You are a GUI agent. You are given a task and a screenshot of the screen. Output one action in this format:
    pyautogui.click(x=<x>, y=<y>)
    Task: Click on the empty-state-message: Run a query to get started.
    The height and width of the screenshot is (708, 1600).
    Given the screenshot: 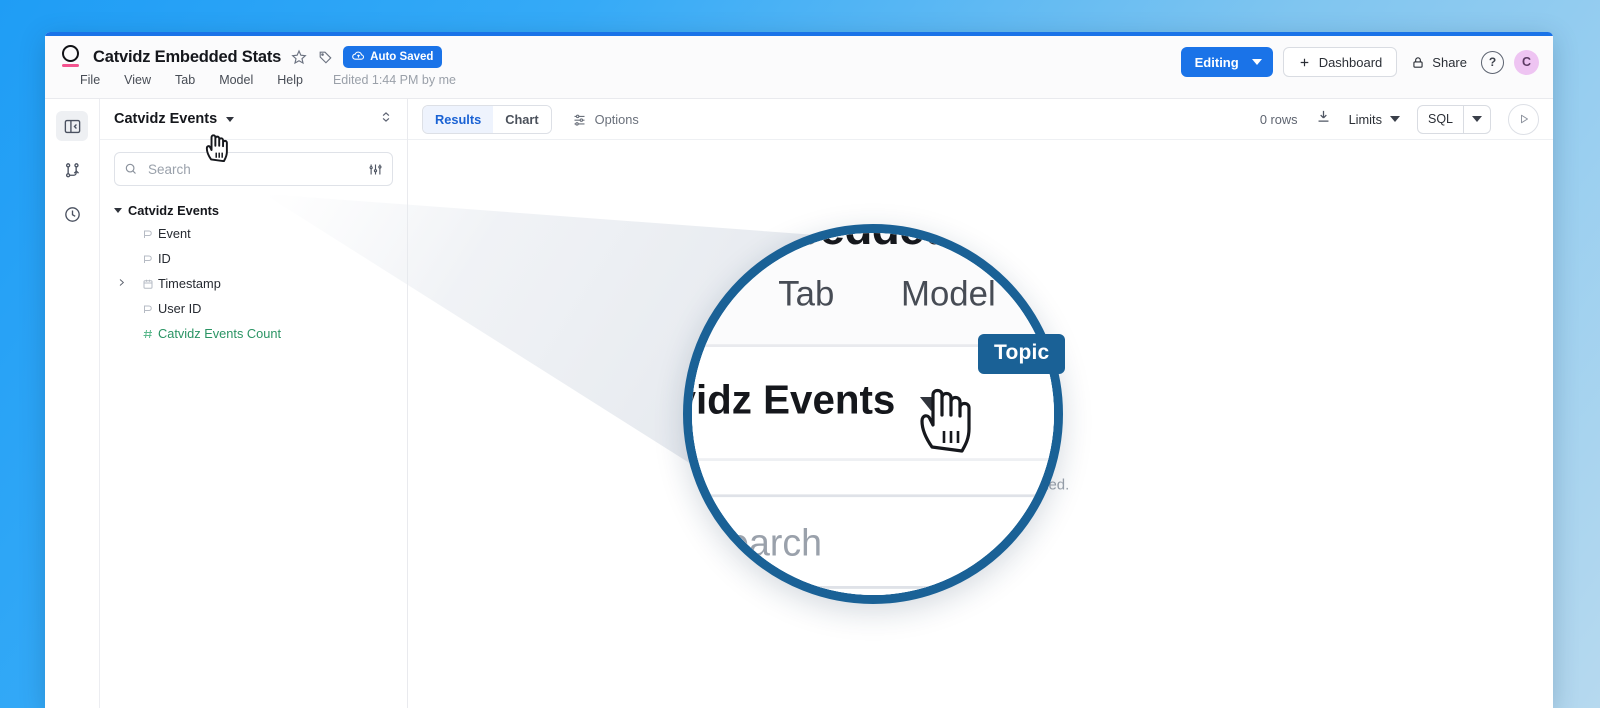 What is the action you would take?
    pyautogui.click(x=980, y=485)
    